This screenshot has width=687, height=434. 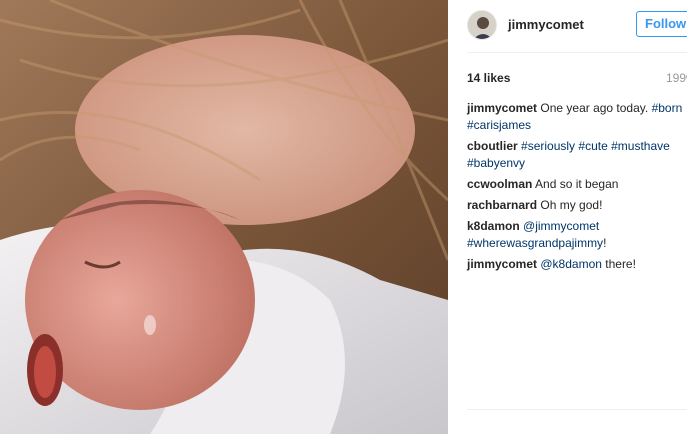 What do you see at coordinates (546, 24) in the screenshot?
I see `post-author-username: jimmycomet` at bounding box center [546, 24].